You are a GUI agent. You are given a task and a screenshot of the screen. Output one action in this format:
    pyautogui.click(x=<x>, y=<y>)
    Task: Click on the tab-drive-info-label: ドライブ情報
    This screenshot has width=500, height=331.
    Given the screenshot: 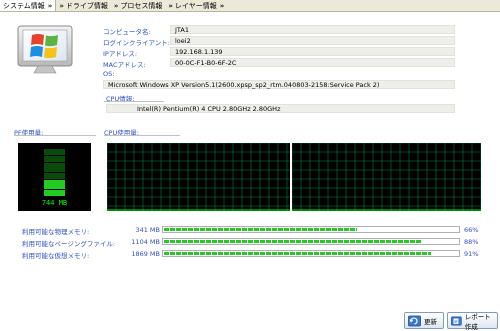 What is the action you would take?
    pyautogui.click(x=86, y=5)
    